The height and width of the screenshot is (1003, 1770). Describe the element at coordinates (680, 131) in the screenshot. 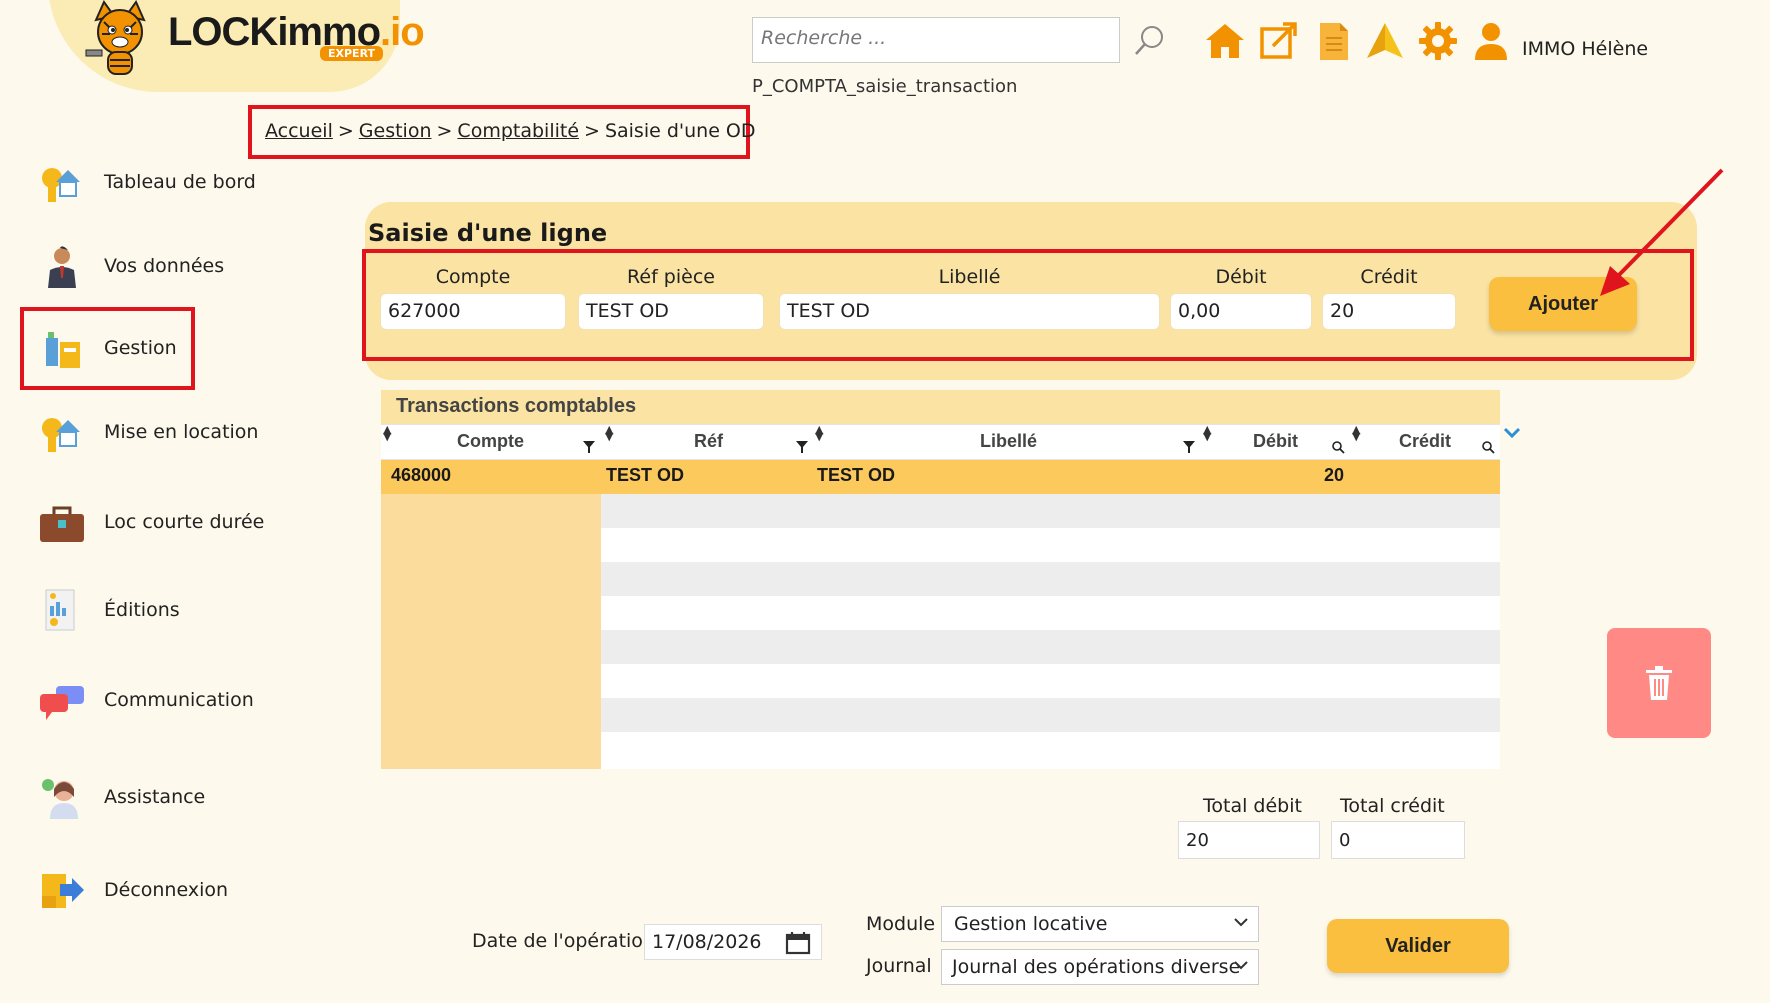

I see `breadcrumb-current: Saisie d'une OD` at that location.